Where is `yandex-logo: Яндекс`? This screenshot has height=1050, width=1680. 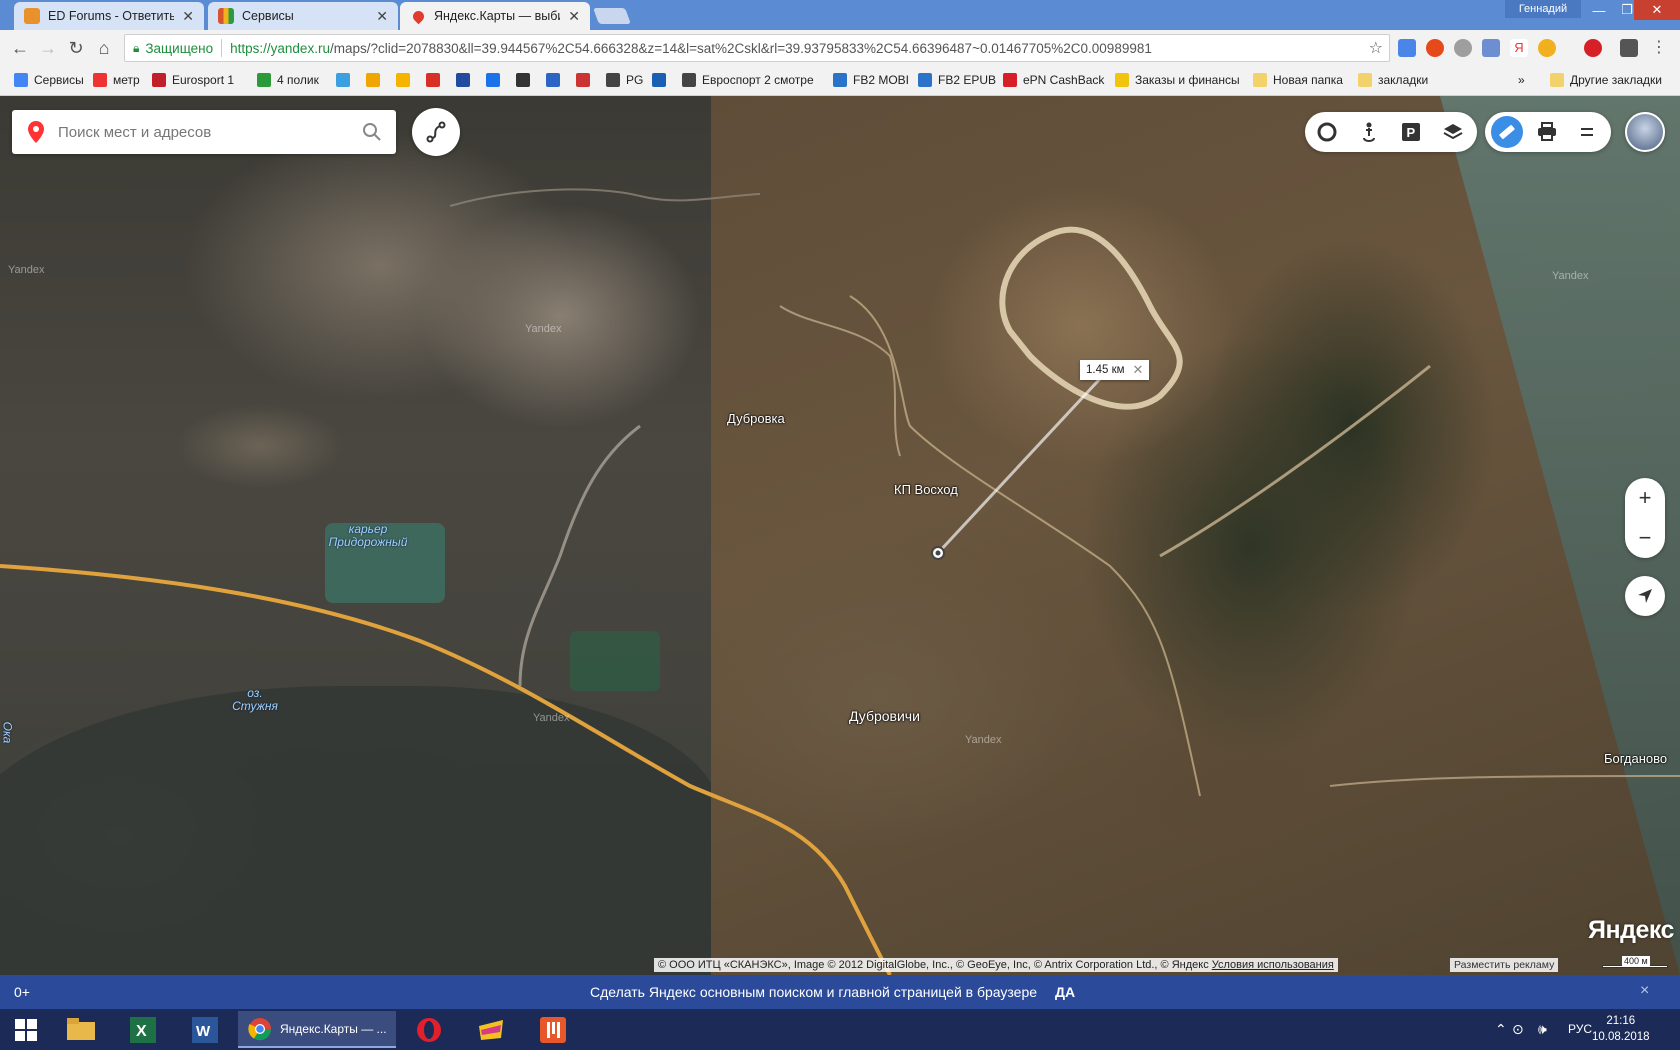
yandex-logo: Яндекс is located at coordinates (1631, 930).